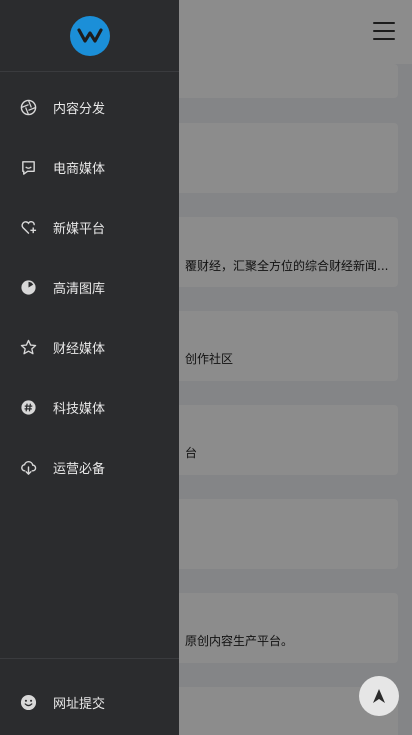  I want to click on sidebar-item-label: 运营必备, so click(79, 469).